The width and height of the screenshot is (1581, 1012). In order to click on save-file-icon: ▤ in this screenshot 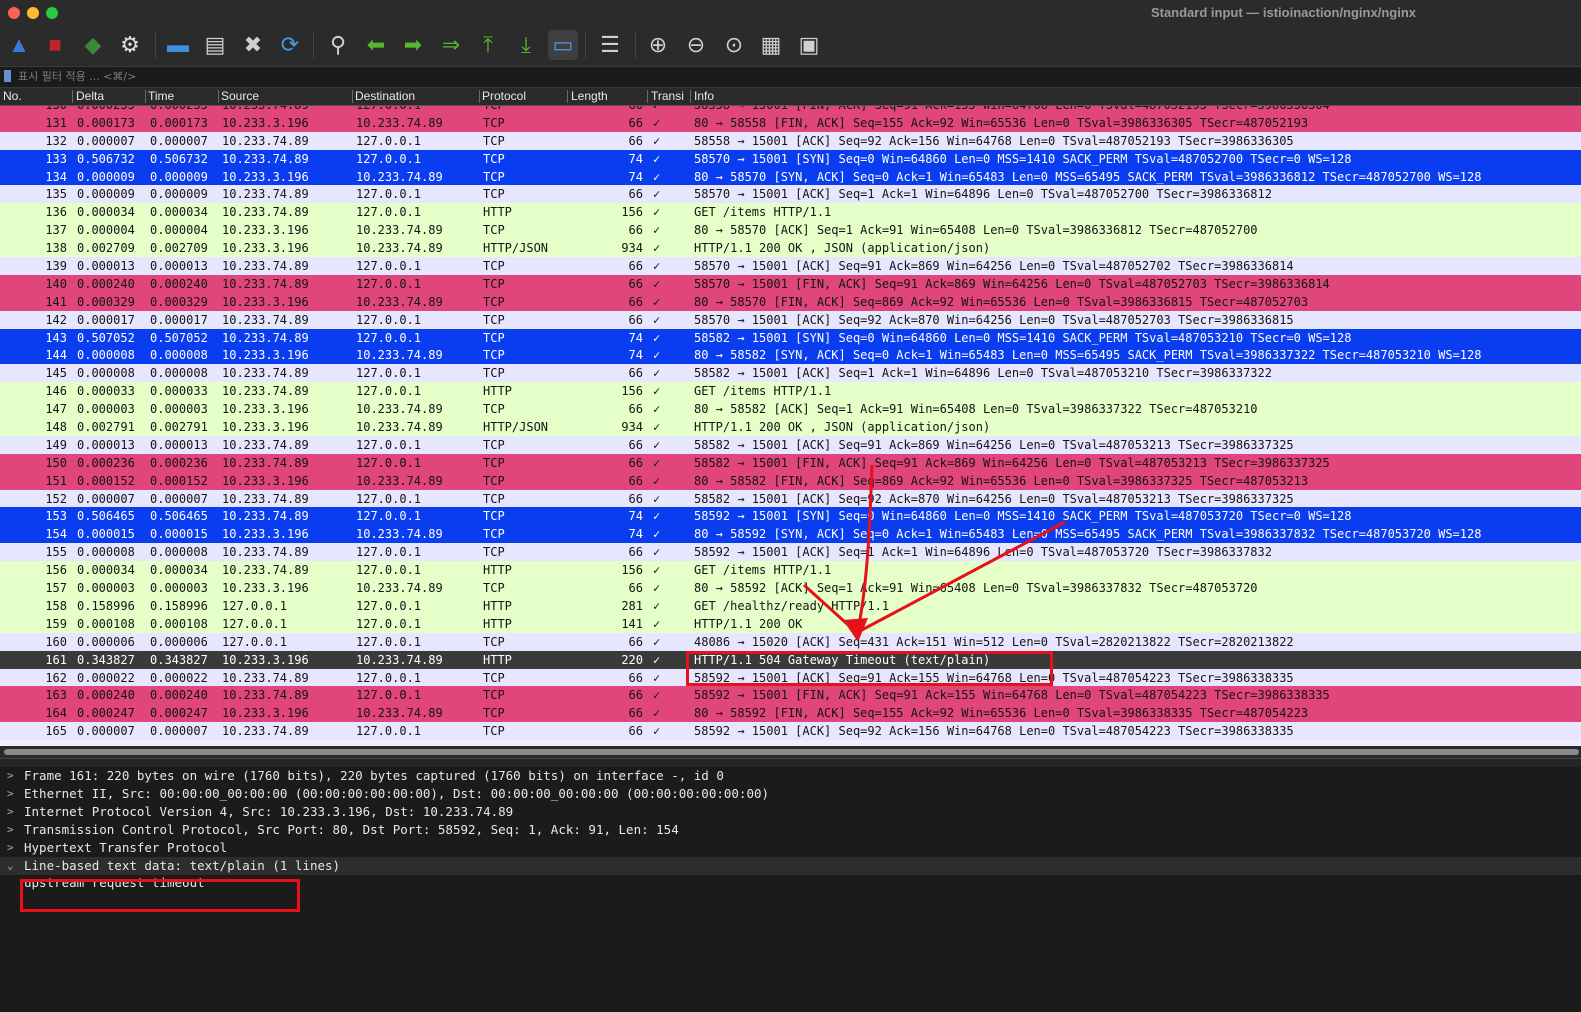, I will do `click(215, 45)`.